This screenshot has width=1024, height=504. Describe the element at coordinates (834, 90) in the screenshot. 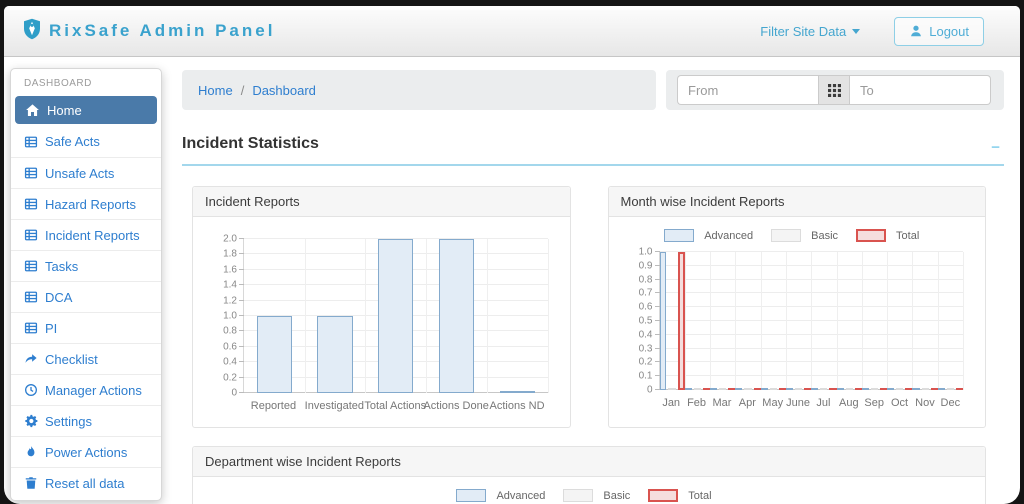

I see `calendar-grid-icon` at that location.